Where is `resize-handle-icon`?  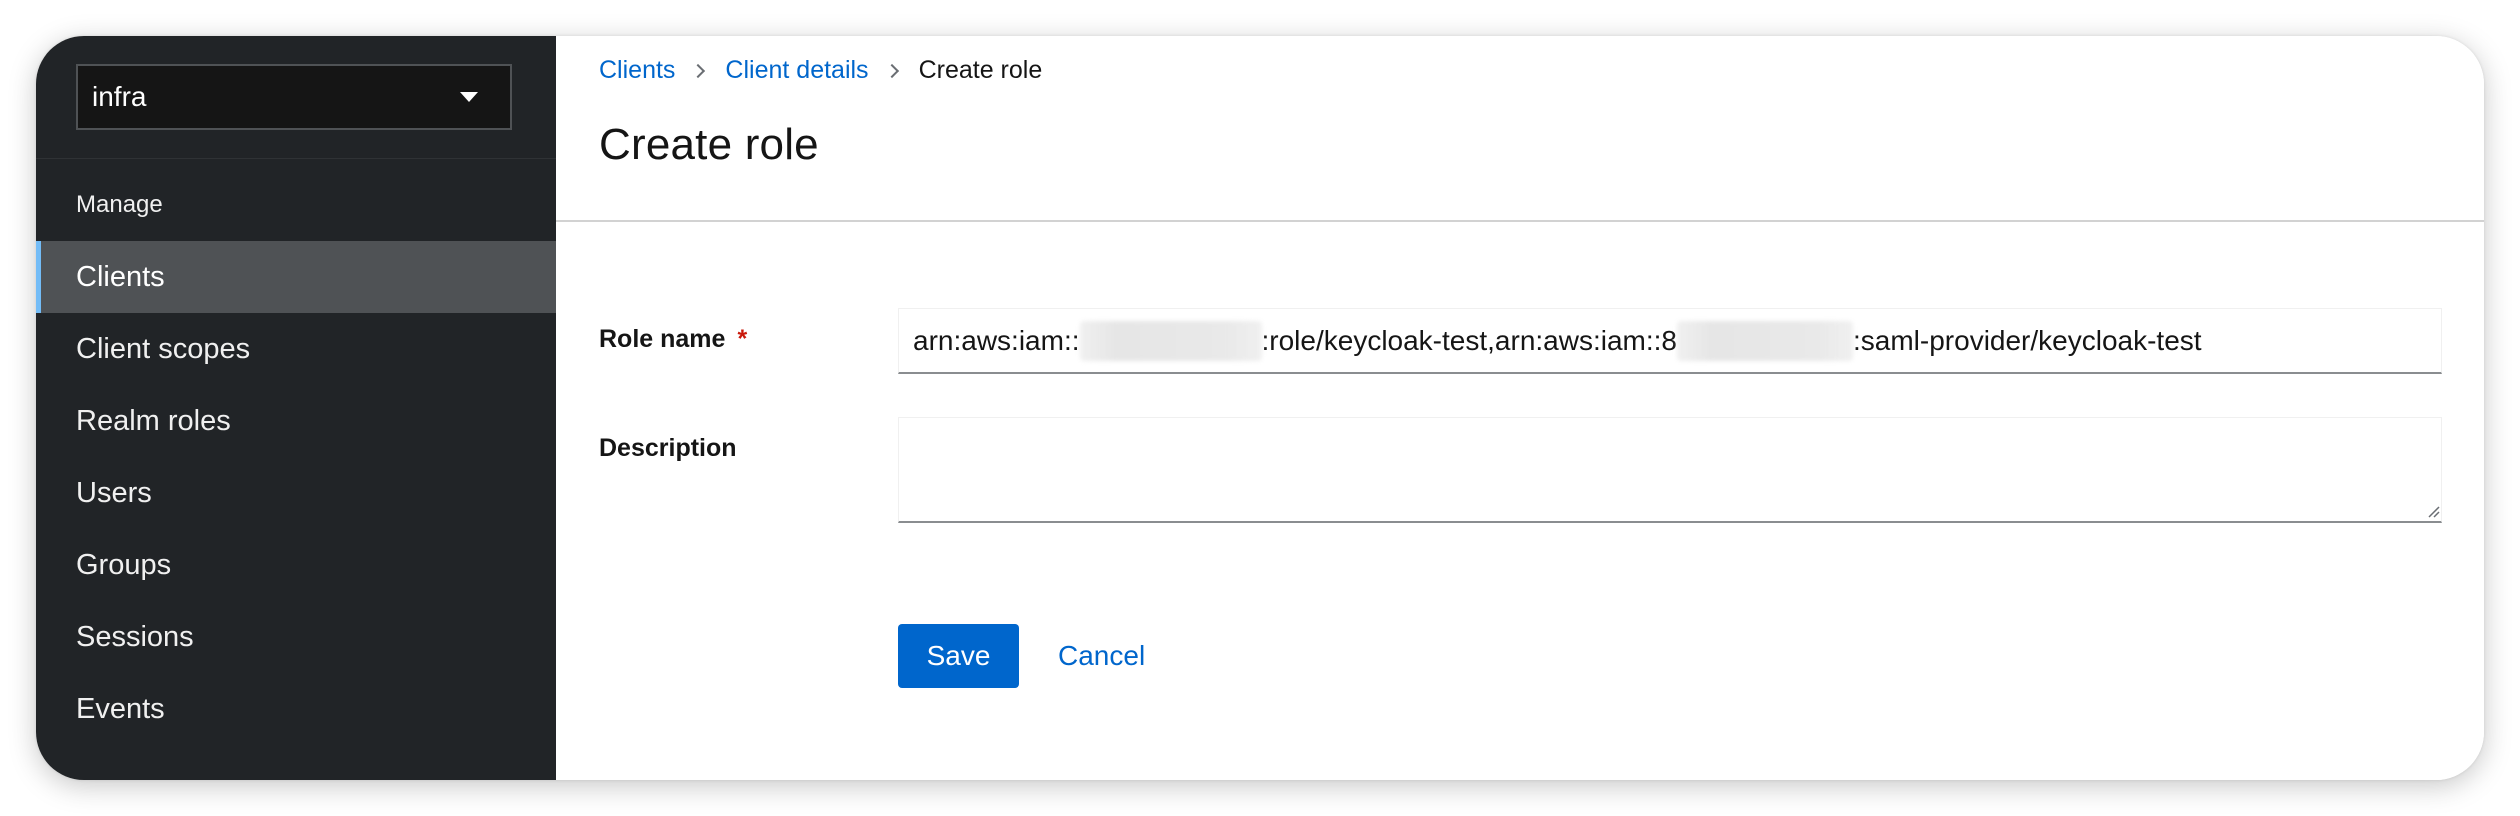 resize-handle-icon is located at coordinates (2434, 512).